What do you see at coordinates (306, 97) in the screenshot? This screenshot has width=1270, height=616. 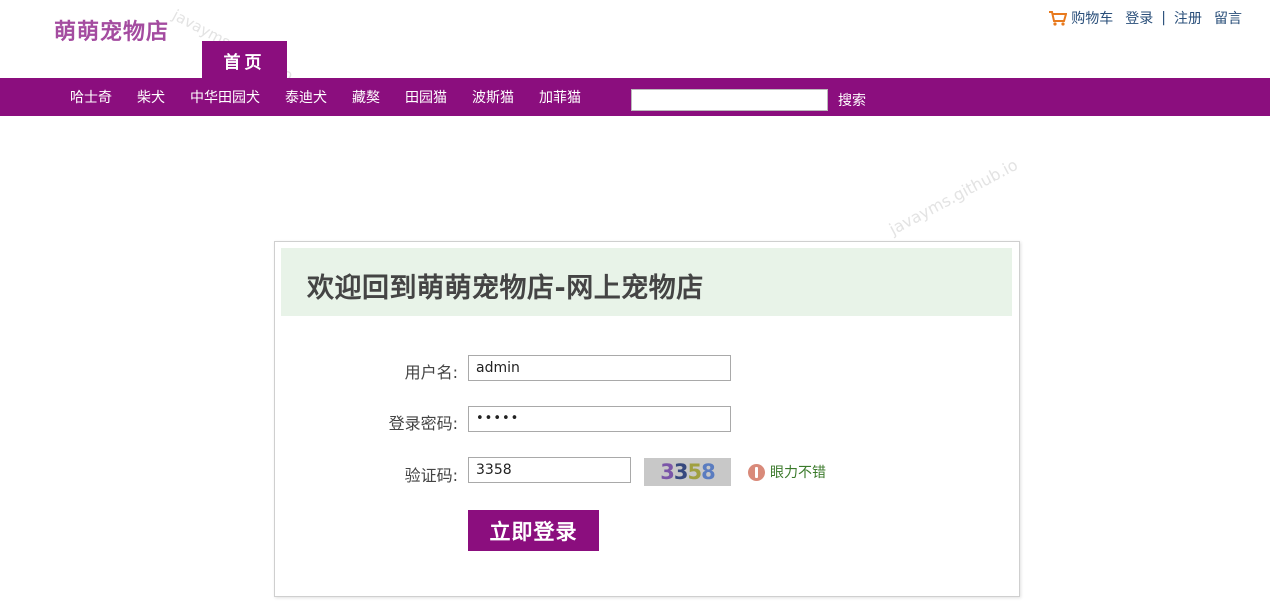 I see `nav-item-teddy: 泰迪犬` at bounding box center [306, 97].